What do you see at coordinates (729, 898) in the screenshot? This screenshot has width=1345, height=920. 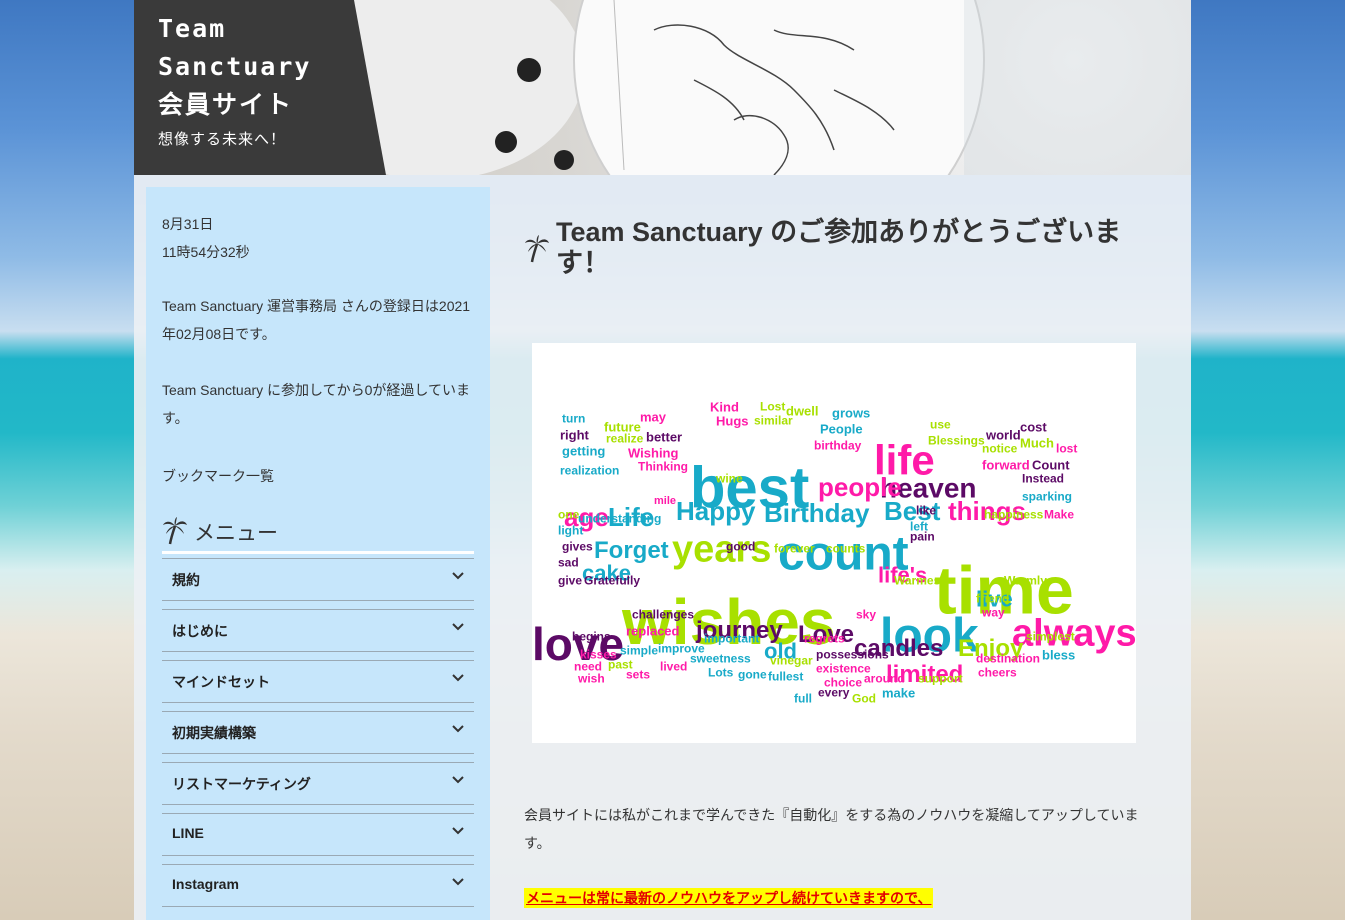 I see `highlight-notice: メニューは常に最新のノウハウをアップし続けていきますので、` at bounding box center [729, 898].